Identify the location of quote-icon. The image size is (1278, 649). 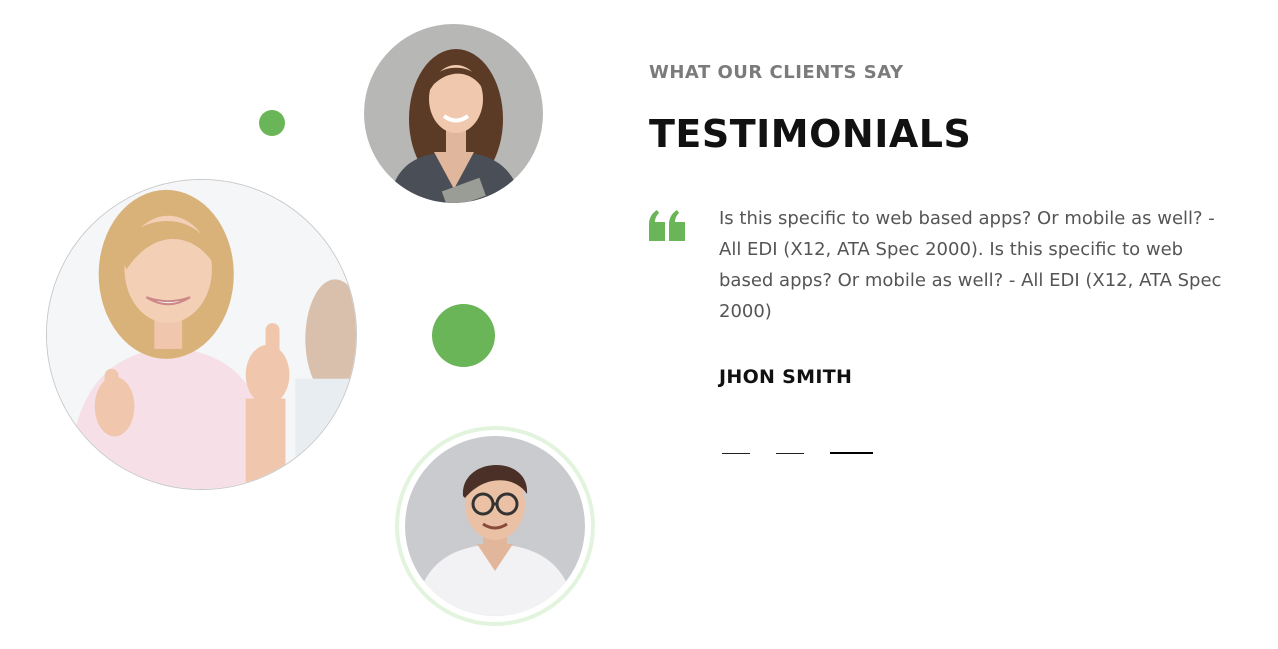
(667, 225).